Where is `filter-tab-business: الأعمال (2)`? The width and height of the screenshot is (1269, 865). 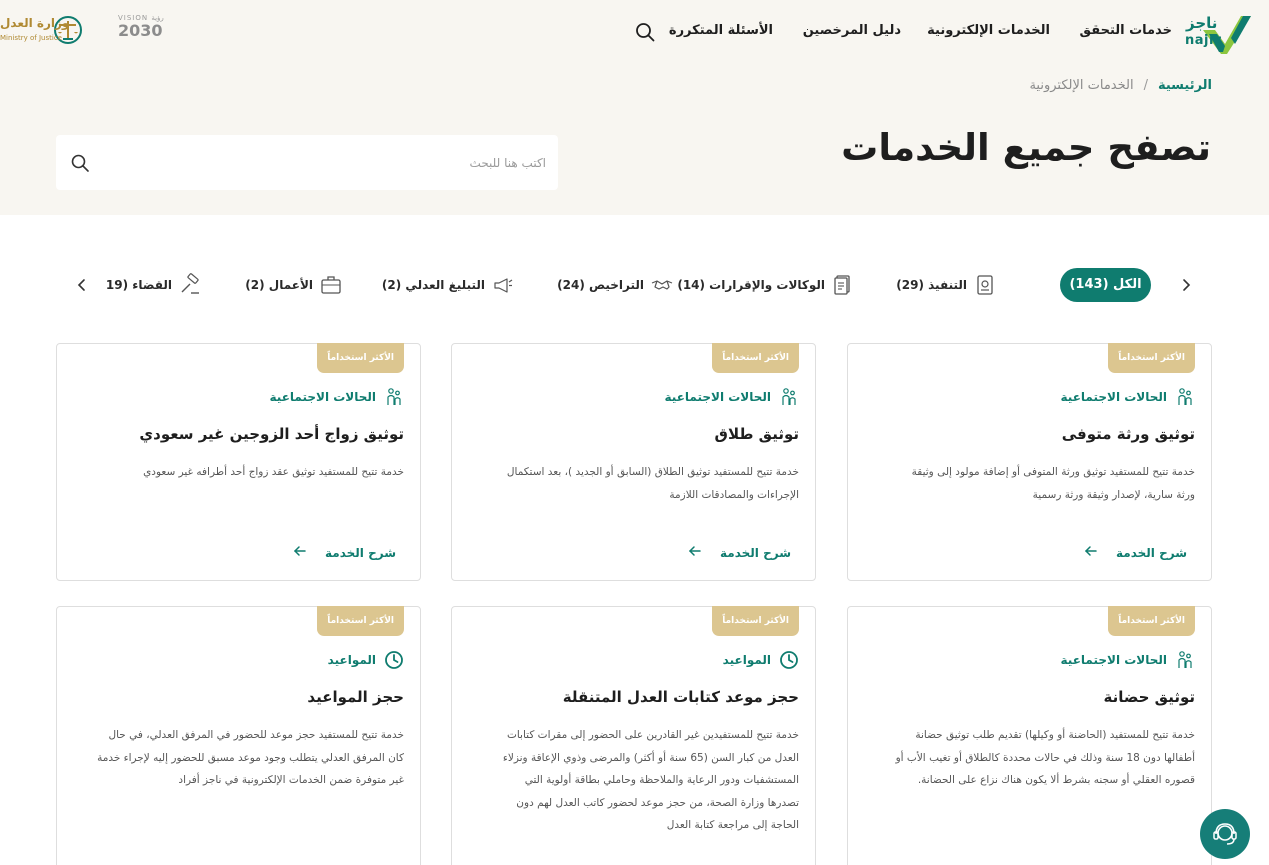
filter-tab-business: الأعمال (2) is located at coordinates (294, 285).